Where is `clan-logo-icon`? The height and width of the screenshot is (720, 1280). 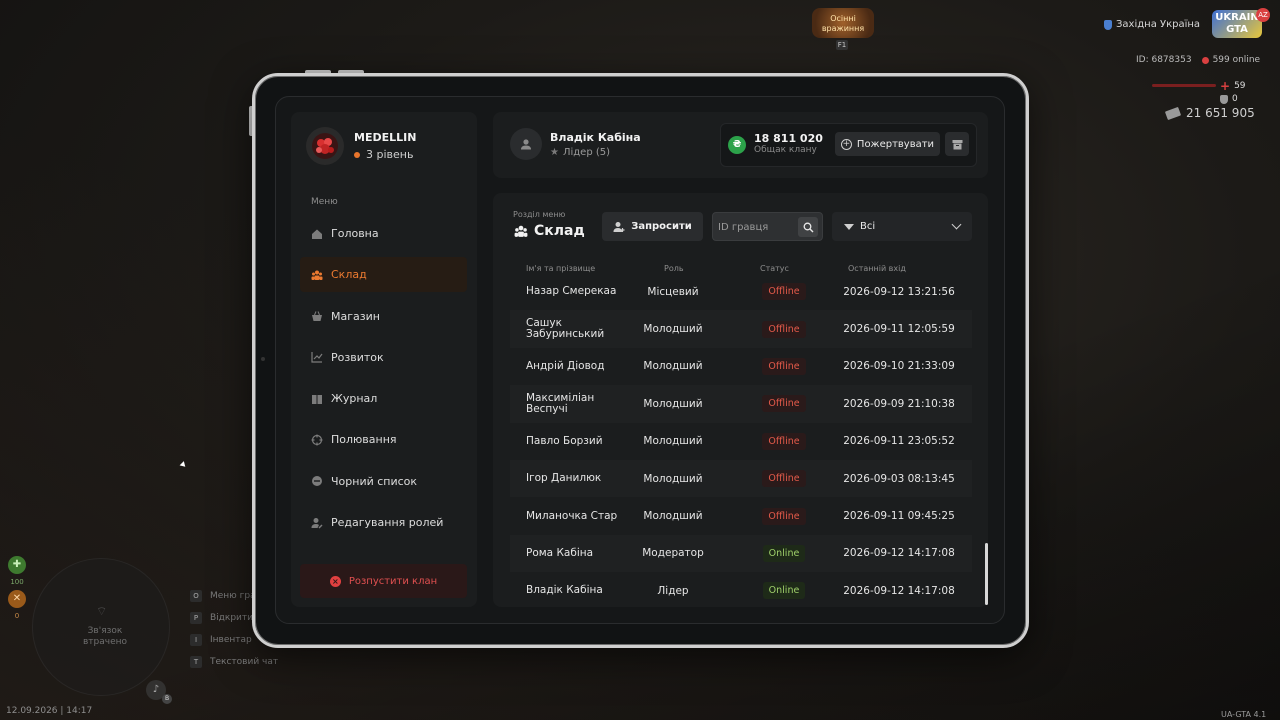 clan-logo-icon is located at coordinates (325, 146).